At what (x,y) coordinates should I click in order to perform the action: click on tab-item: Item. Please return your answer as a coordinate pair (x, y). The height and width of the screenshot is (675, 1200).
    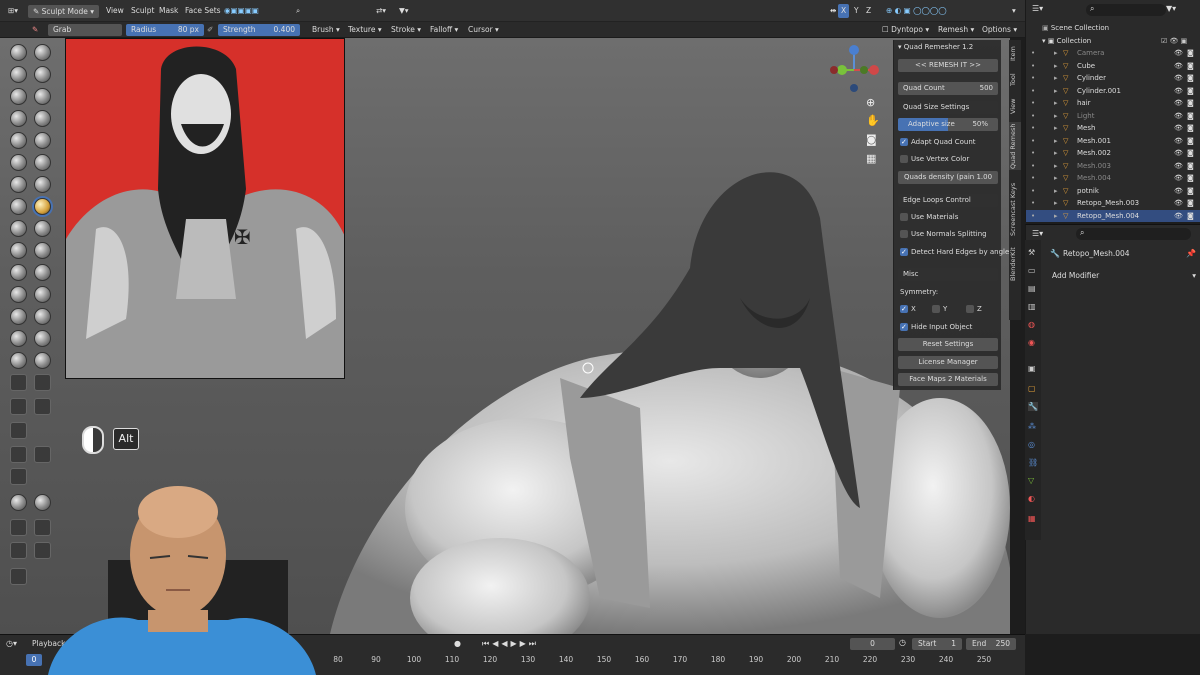
    Looking at the image, I should click on (1015, 54).